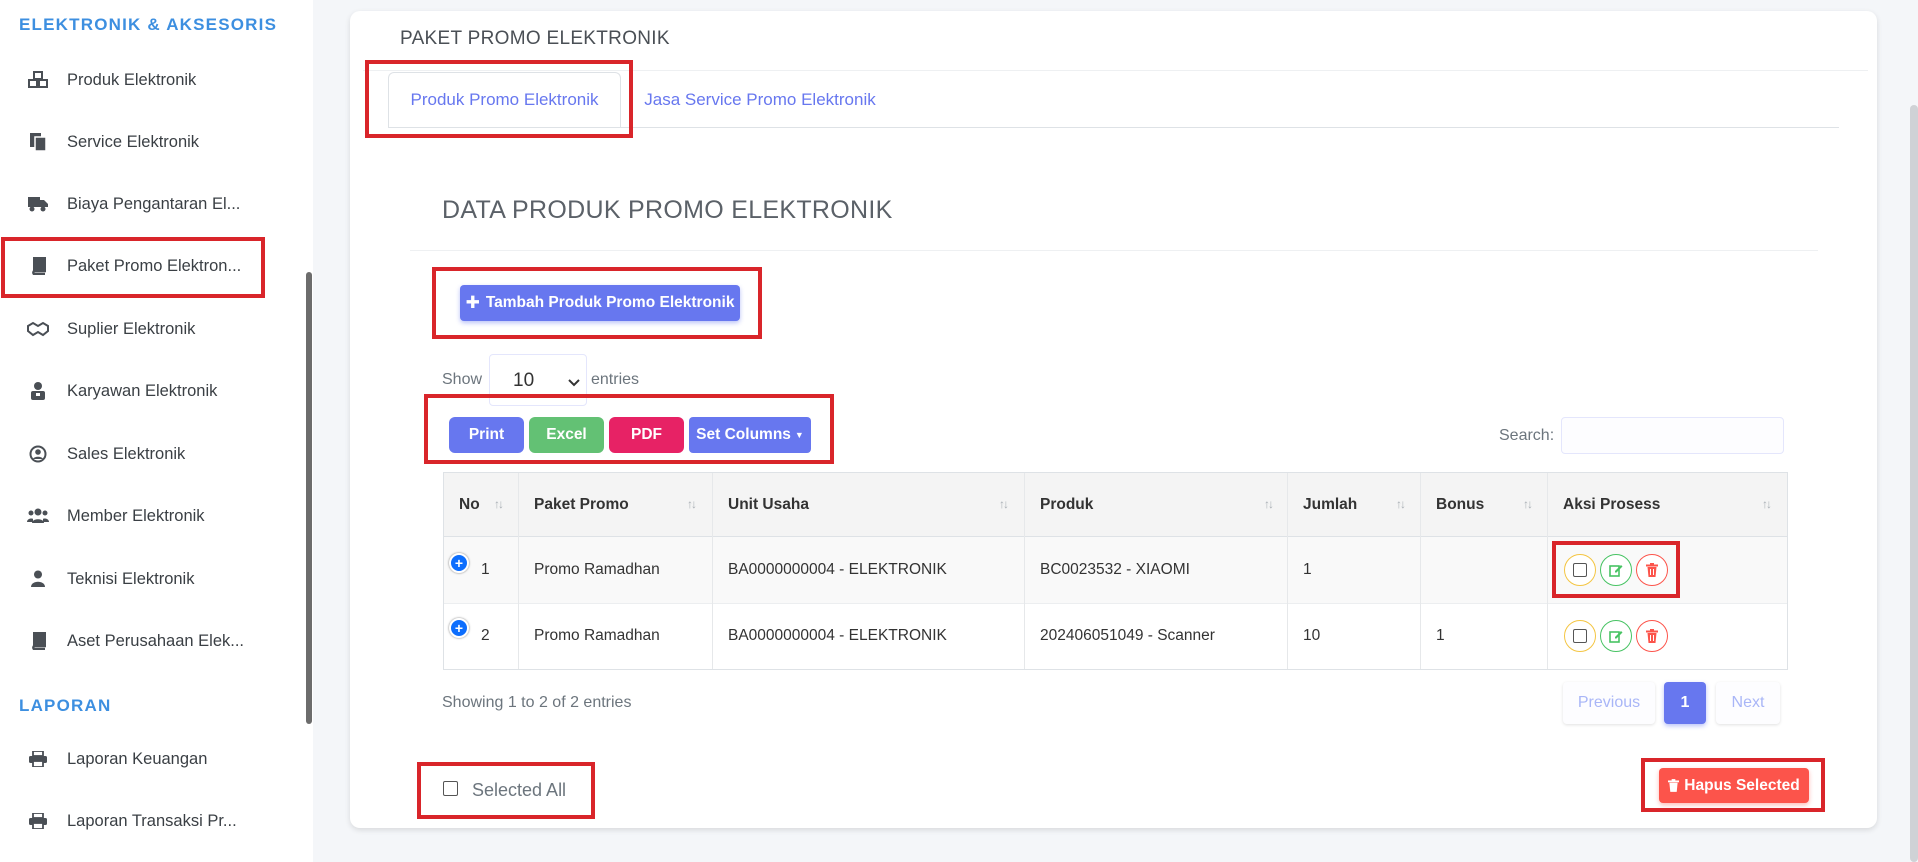 This screenshot has height=862, width=1918. I want to click on th-paket-promo: Paket Promo, so click(581, 505).